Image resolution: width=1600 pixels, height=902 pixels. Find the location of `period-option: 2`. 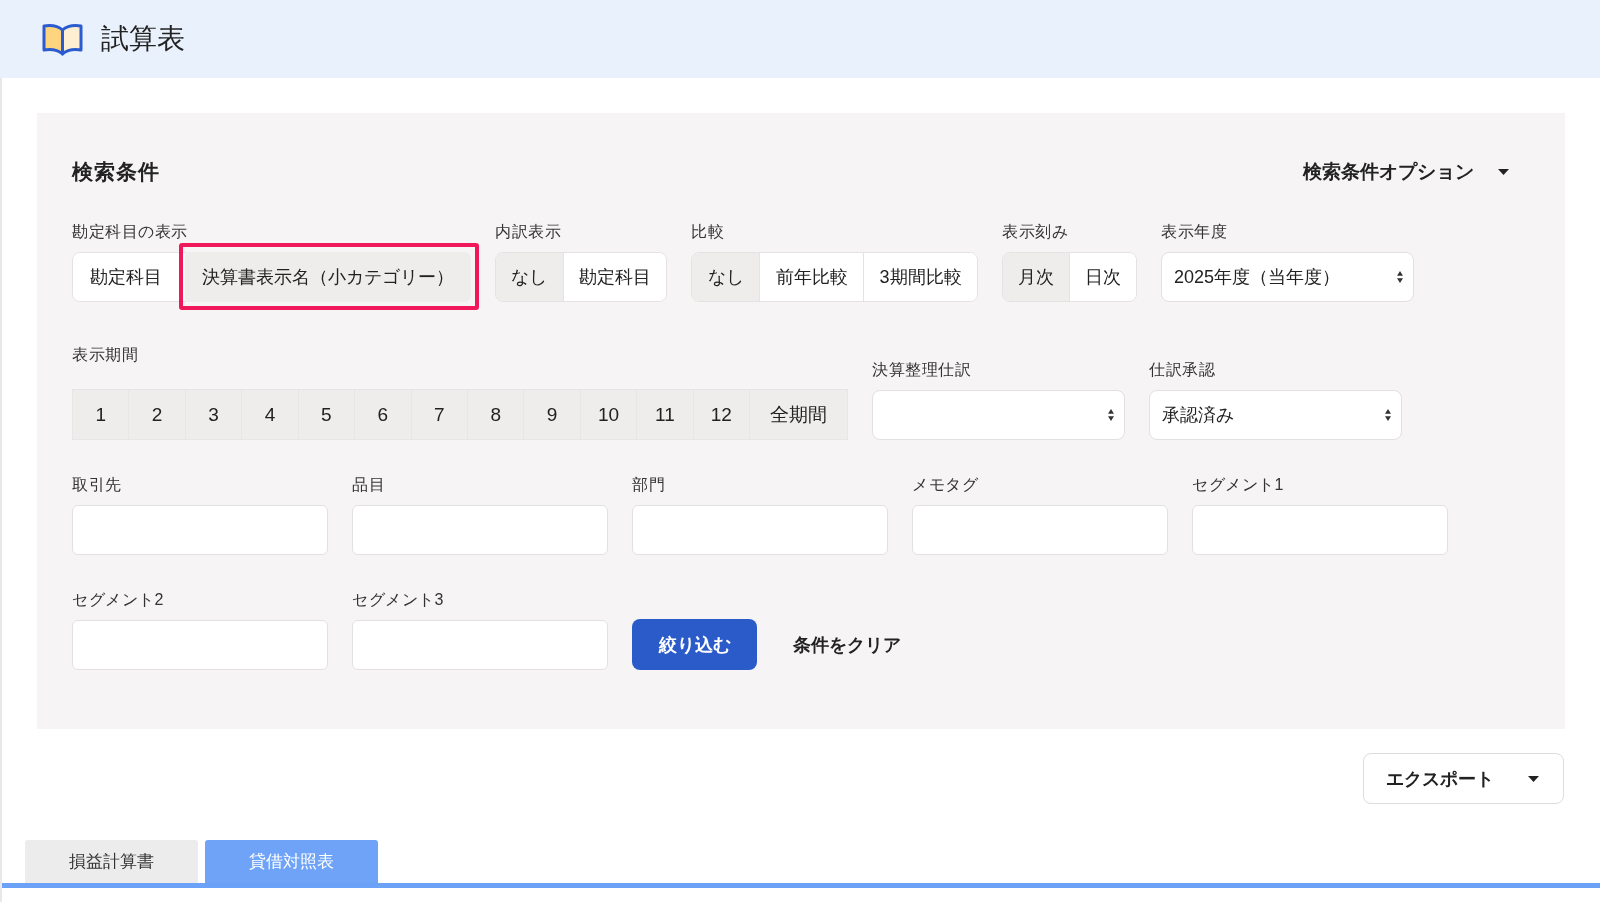

period-option: 2 is located at coordinates (156, 414).